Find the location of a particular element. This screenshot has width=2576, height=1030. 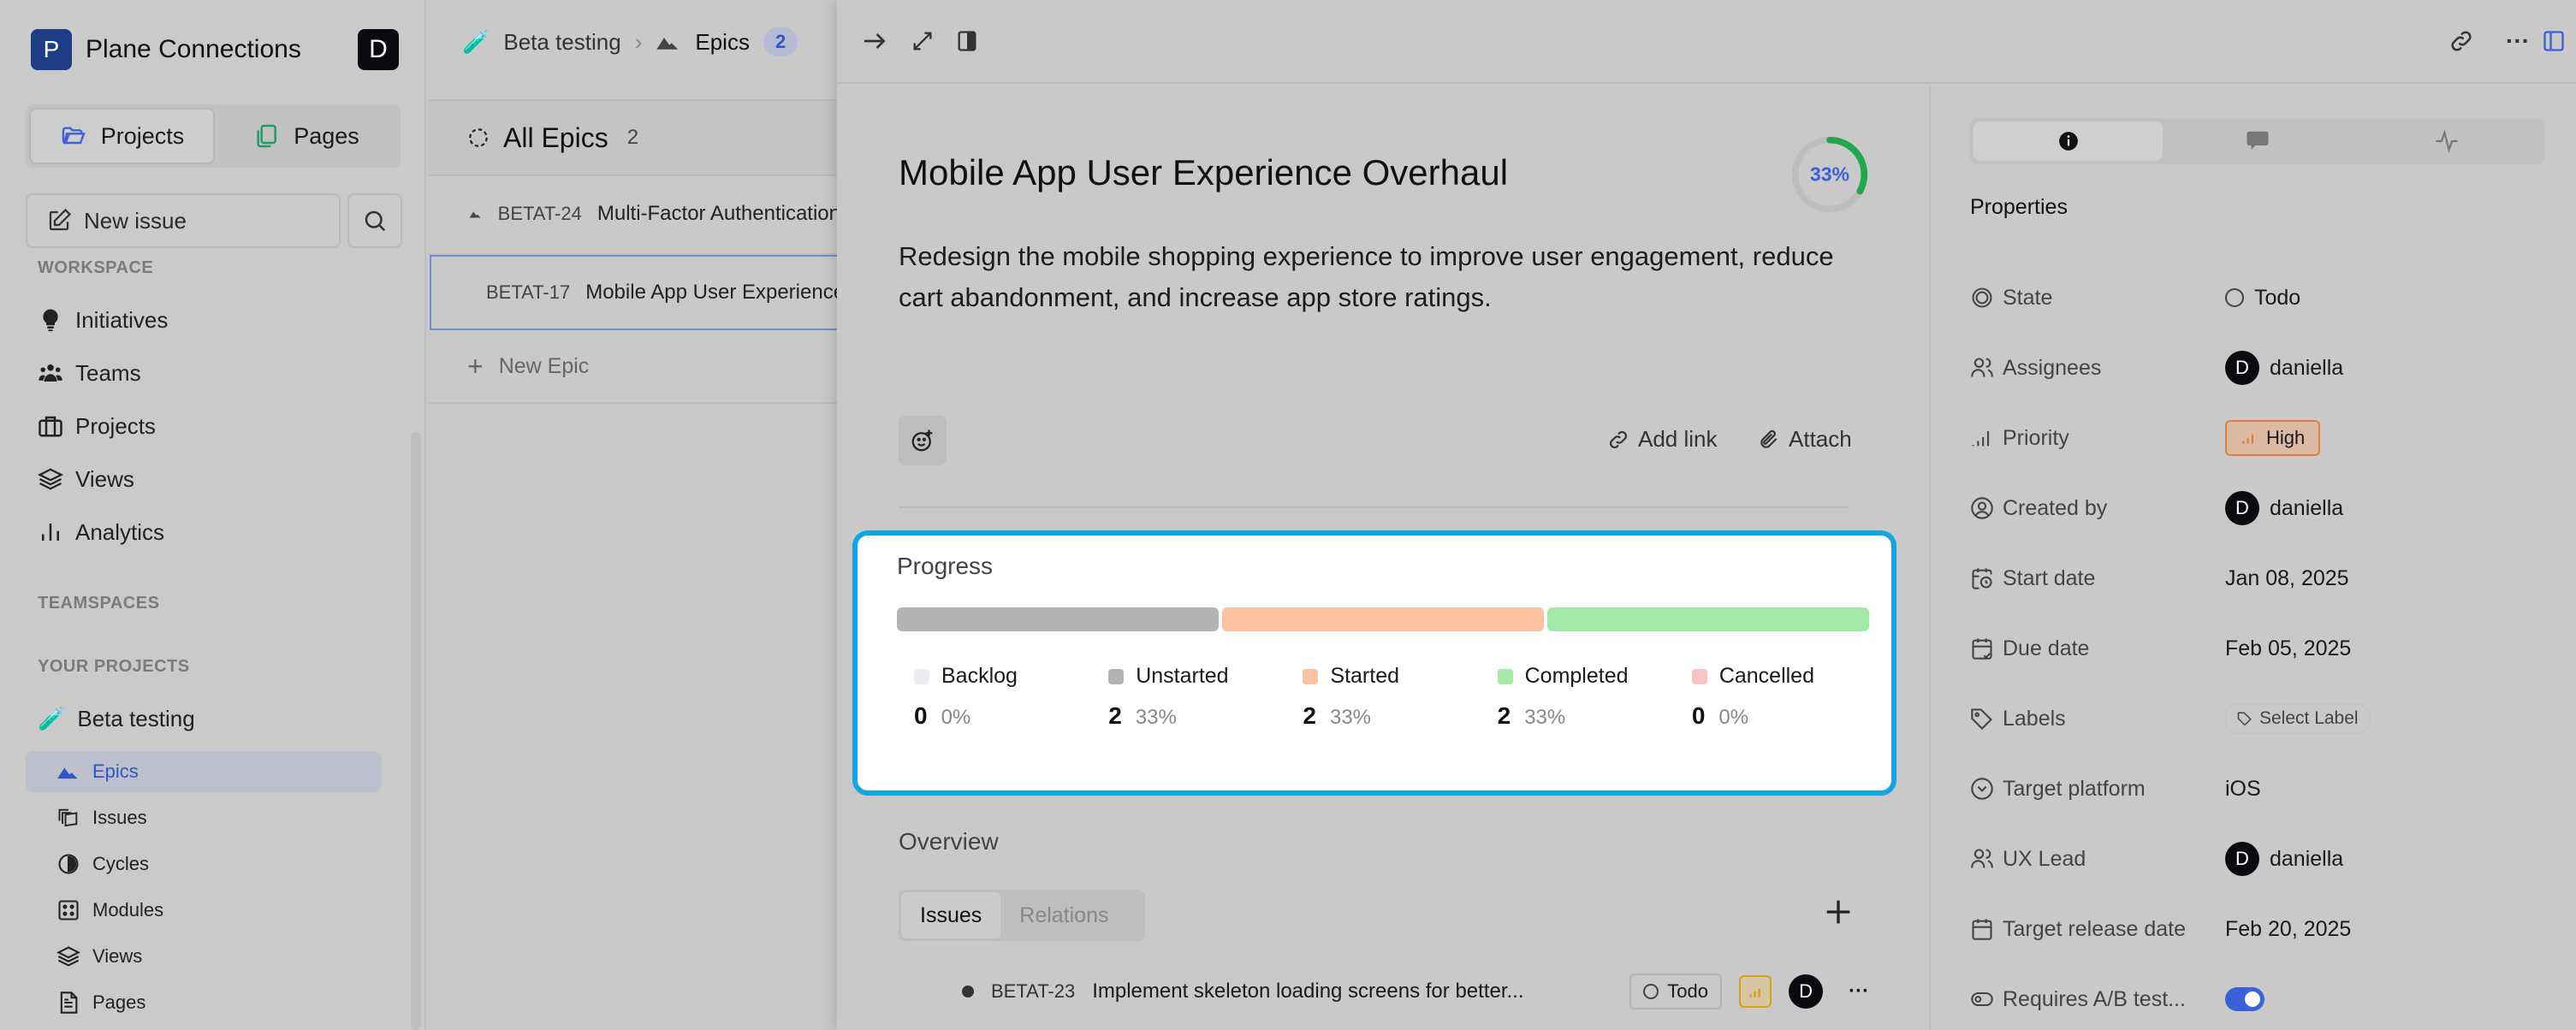

progress-title: Progress is located at coordinates (945, 566).